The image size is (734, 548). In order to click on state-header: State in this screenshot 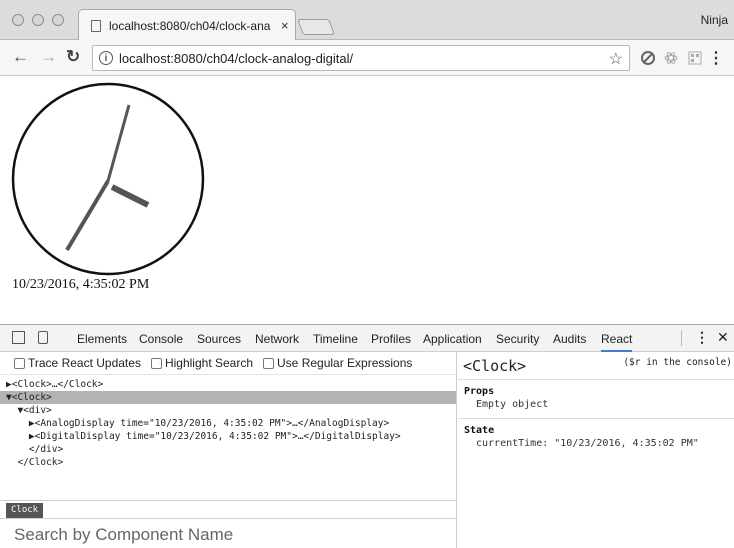, I will do `click(479, 430)`.